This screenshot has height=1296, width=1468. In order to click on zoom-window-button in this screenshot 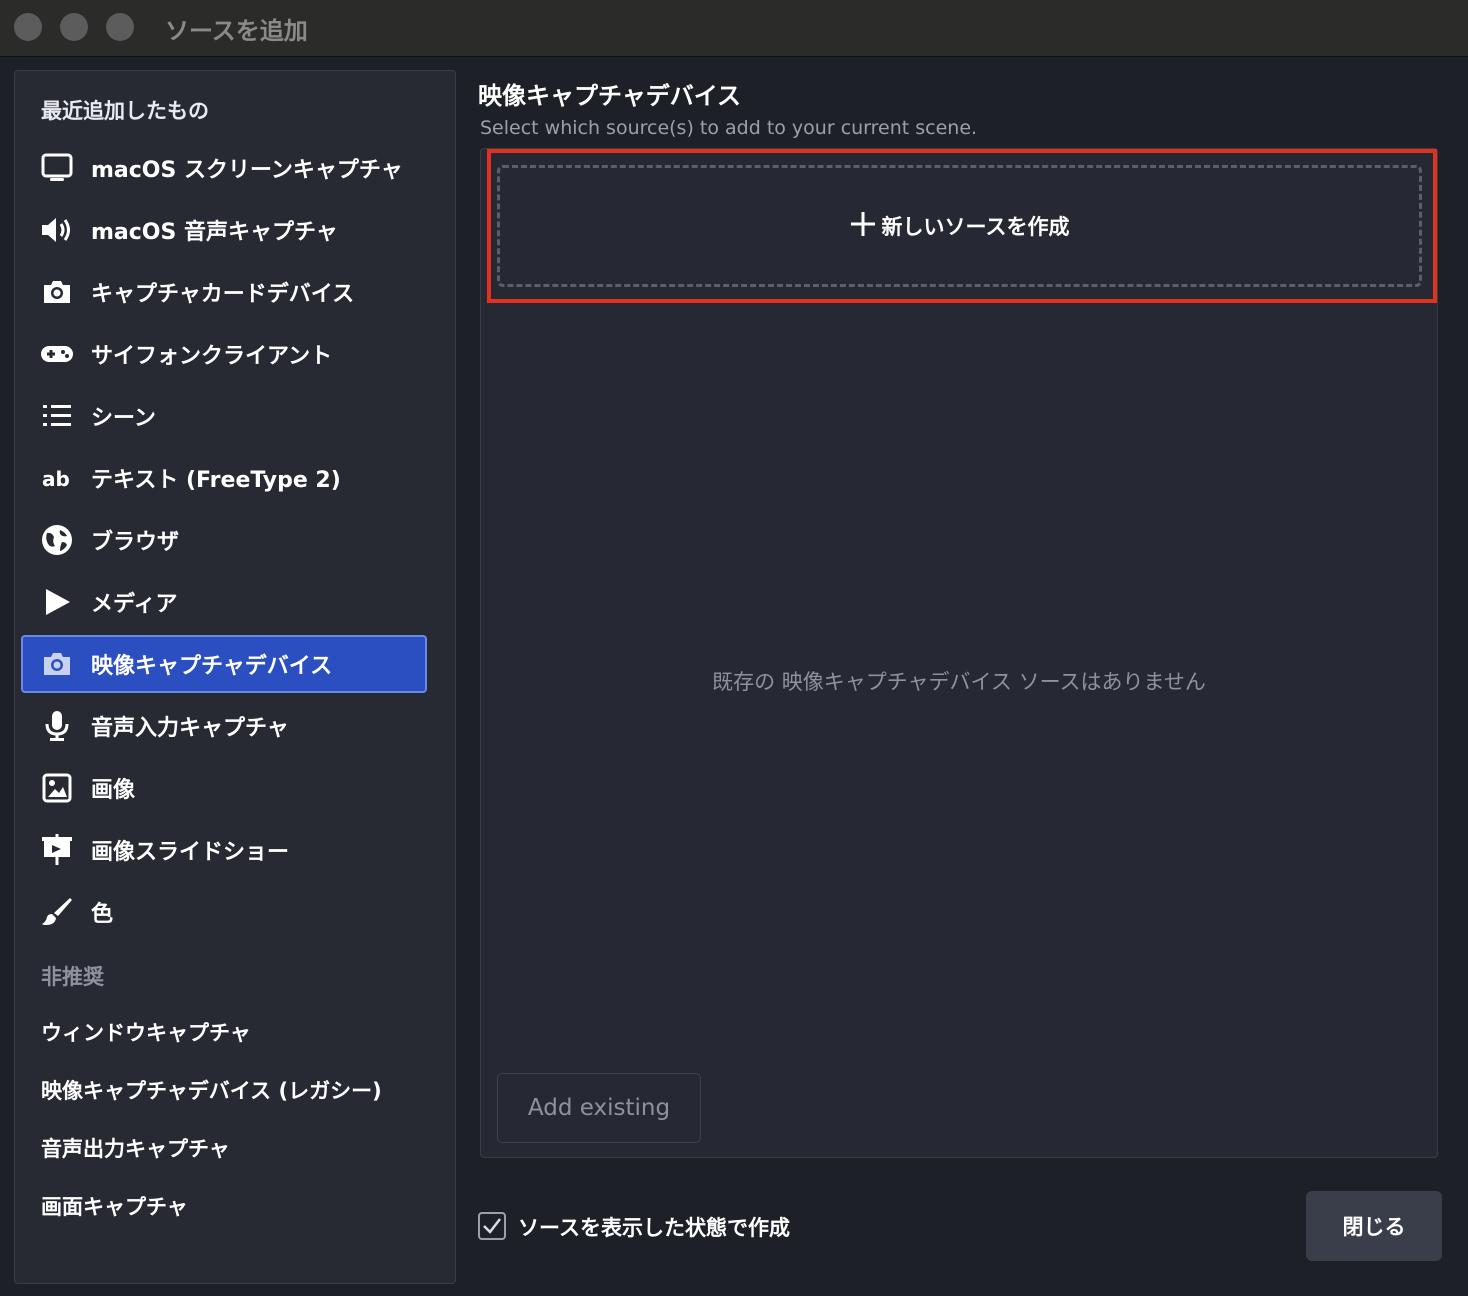, I will do `click(120, 27)`.